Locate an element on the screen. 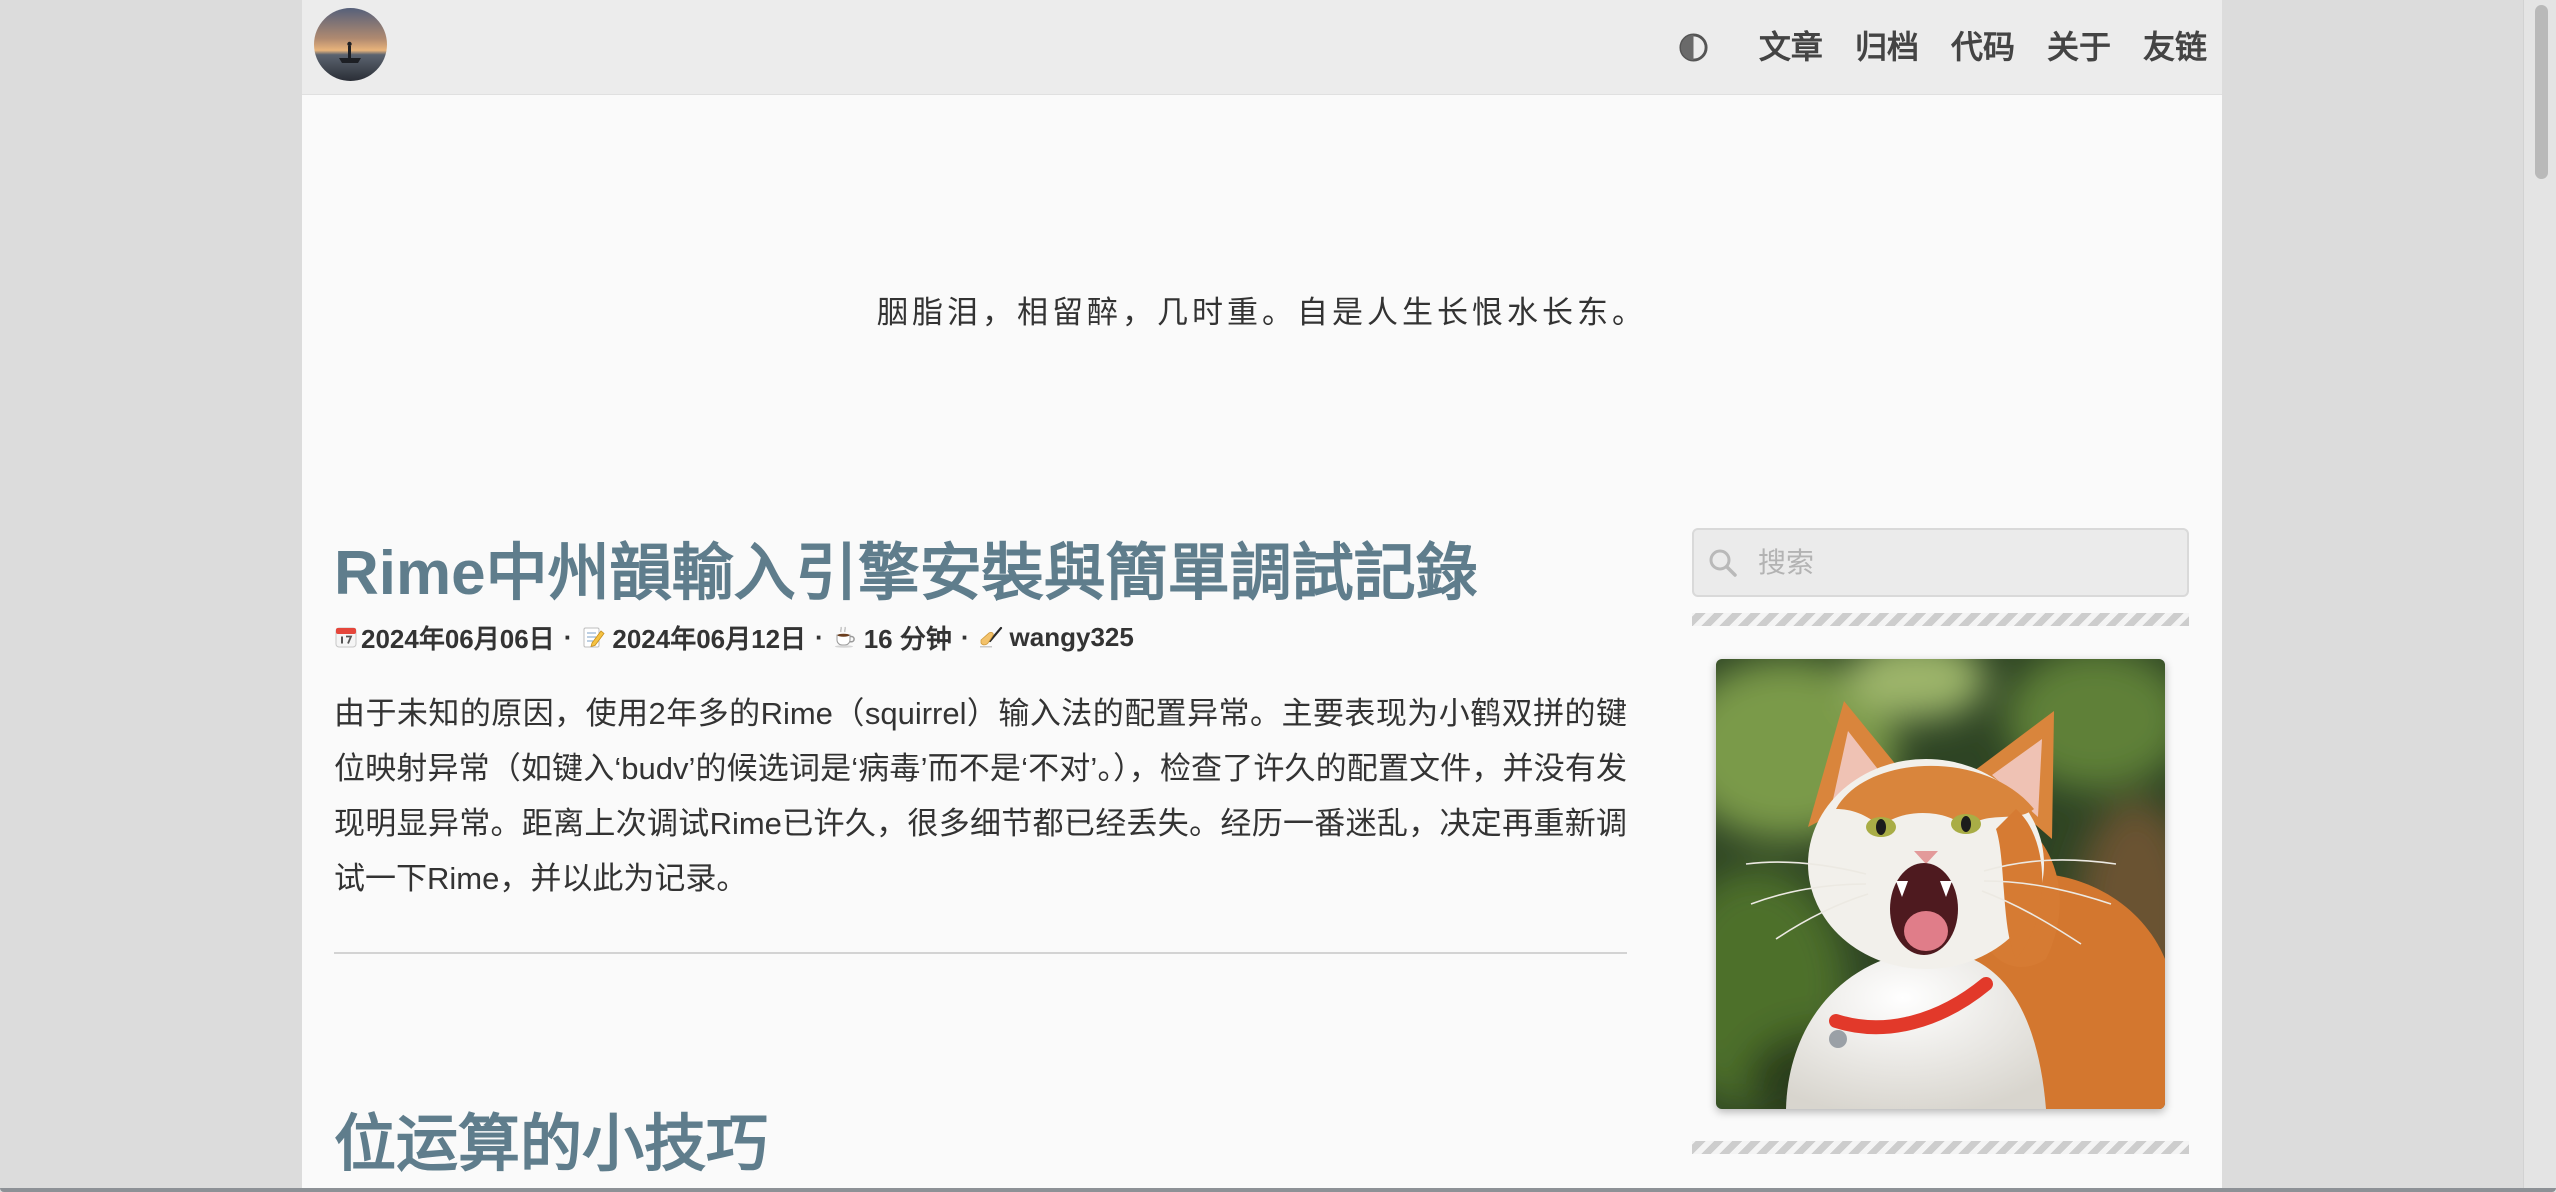  avatar-image is located at coordinates (350, 44).